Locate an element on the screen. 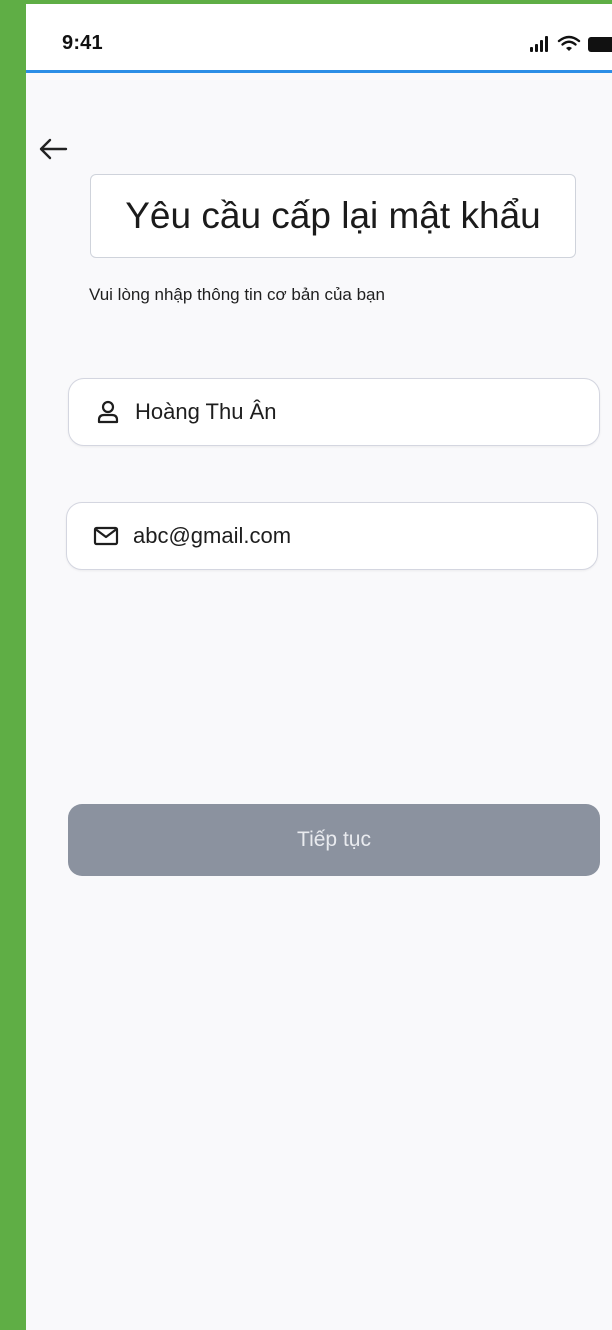 The height and width of the screenshot is (1330, 612). page-title: Yêu cầu cấp lại mật khẩu is located at coordinates (333, 215).